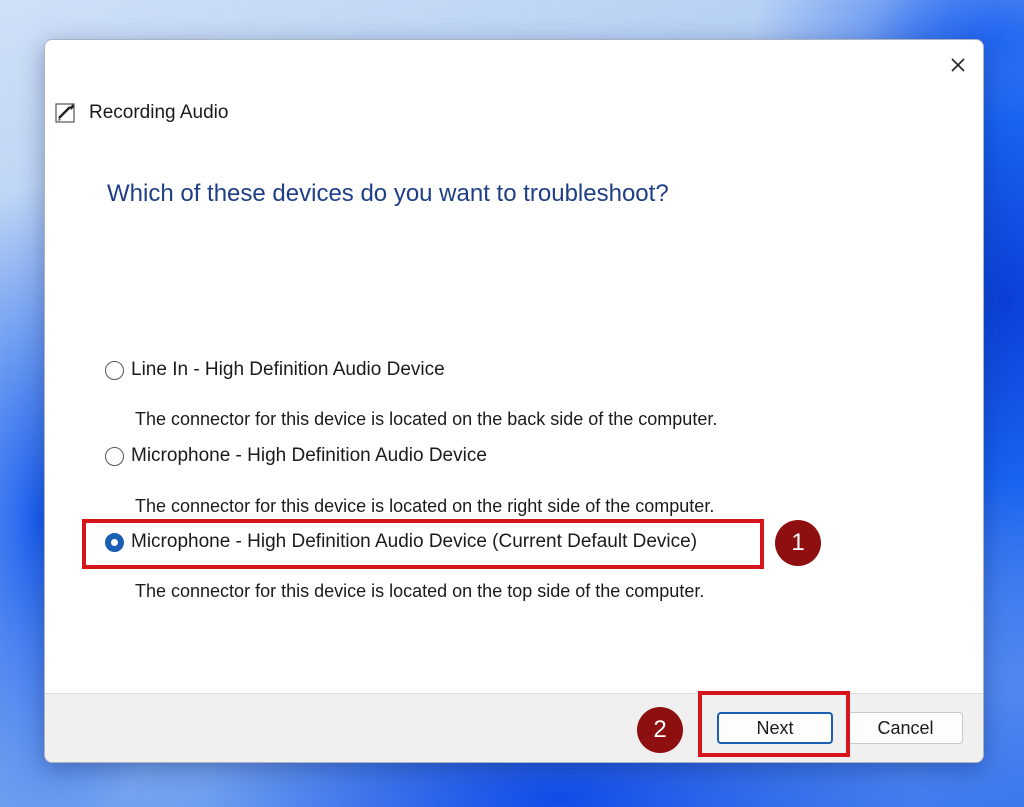  Describe the element at coordinates (660, 730) in the screenshot. I see `step-marker-2: 2` at that location.